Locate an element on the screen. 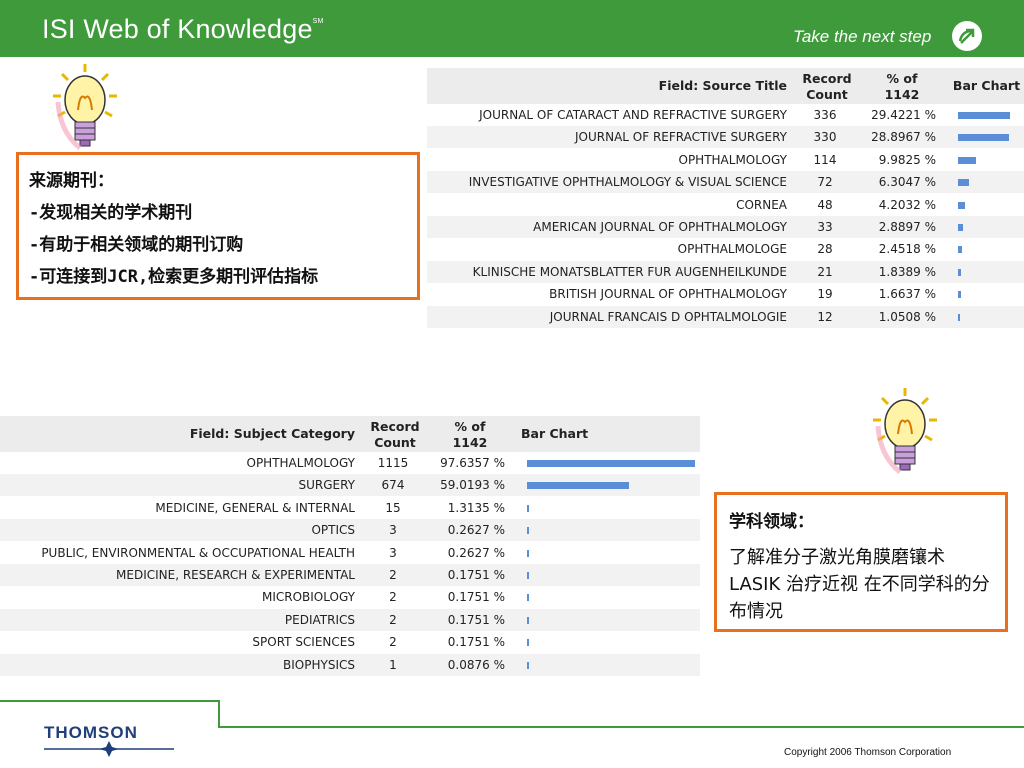 Image resolution: width=1024 pixels, height=768 pixels. percent-value: 97.6357 % is located at coordinates (472, 463).